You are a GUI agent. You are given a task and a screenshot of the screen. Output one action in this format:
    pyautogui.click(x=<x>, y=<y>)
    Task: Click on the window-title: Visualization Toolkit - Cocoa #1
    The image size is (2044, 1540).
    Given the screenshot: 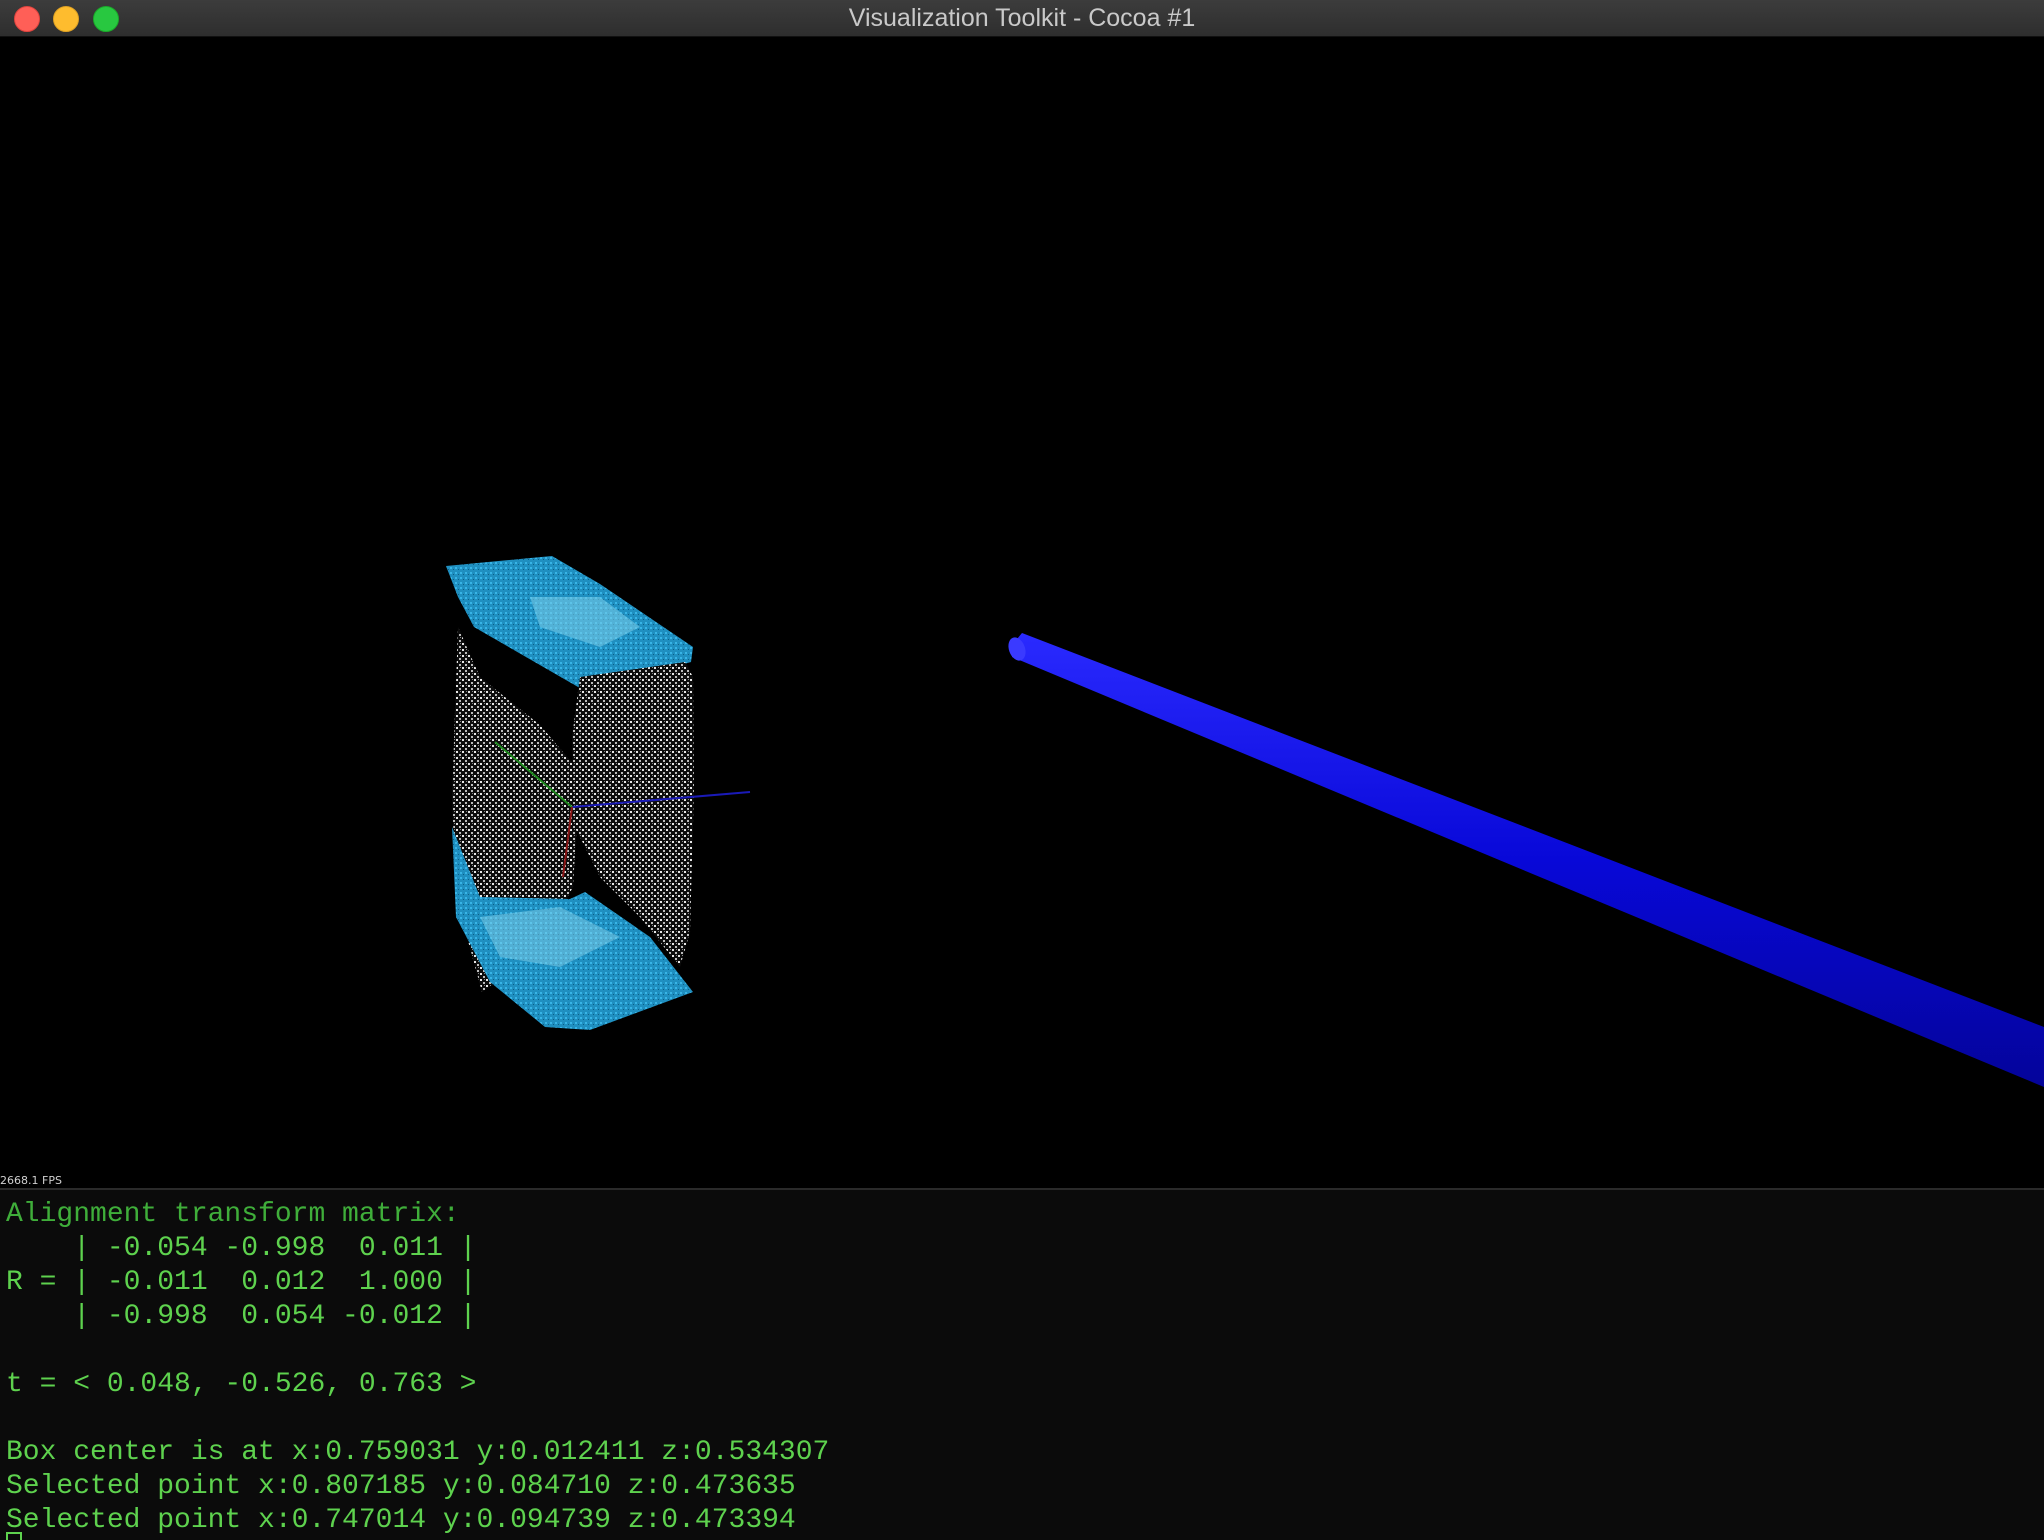 What is the action you would take?
    pyautogui.click(x=1022, y=18)
    